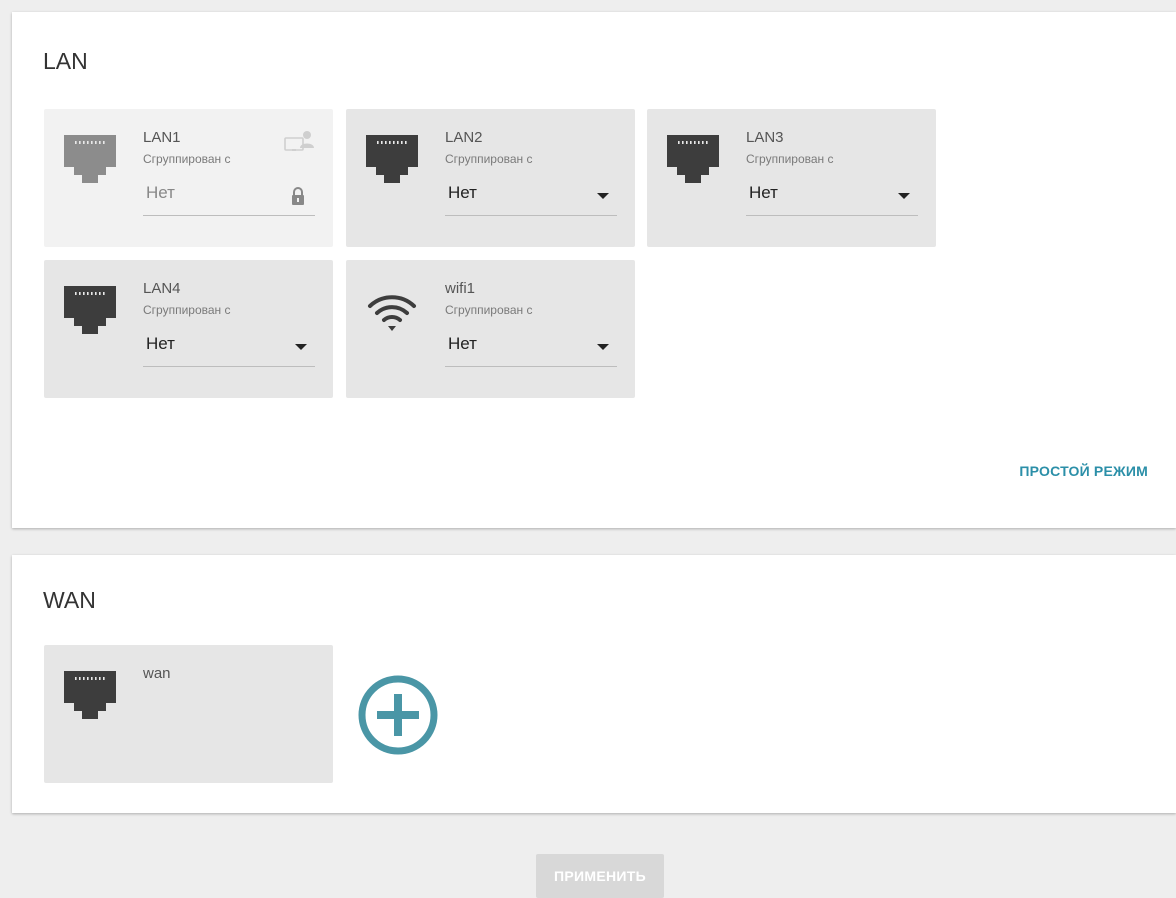 The width and height of the screenshot is (1176, 898). Describe the element at coordinates (298, 196) in the screenshot. I see `lock-icon` at that location.